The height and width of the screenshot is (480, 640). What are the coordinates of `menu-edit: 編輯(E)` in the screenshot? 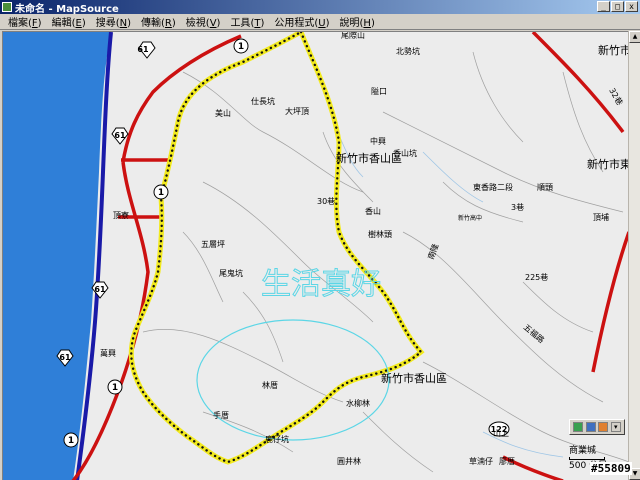 It's located at (69, 21).